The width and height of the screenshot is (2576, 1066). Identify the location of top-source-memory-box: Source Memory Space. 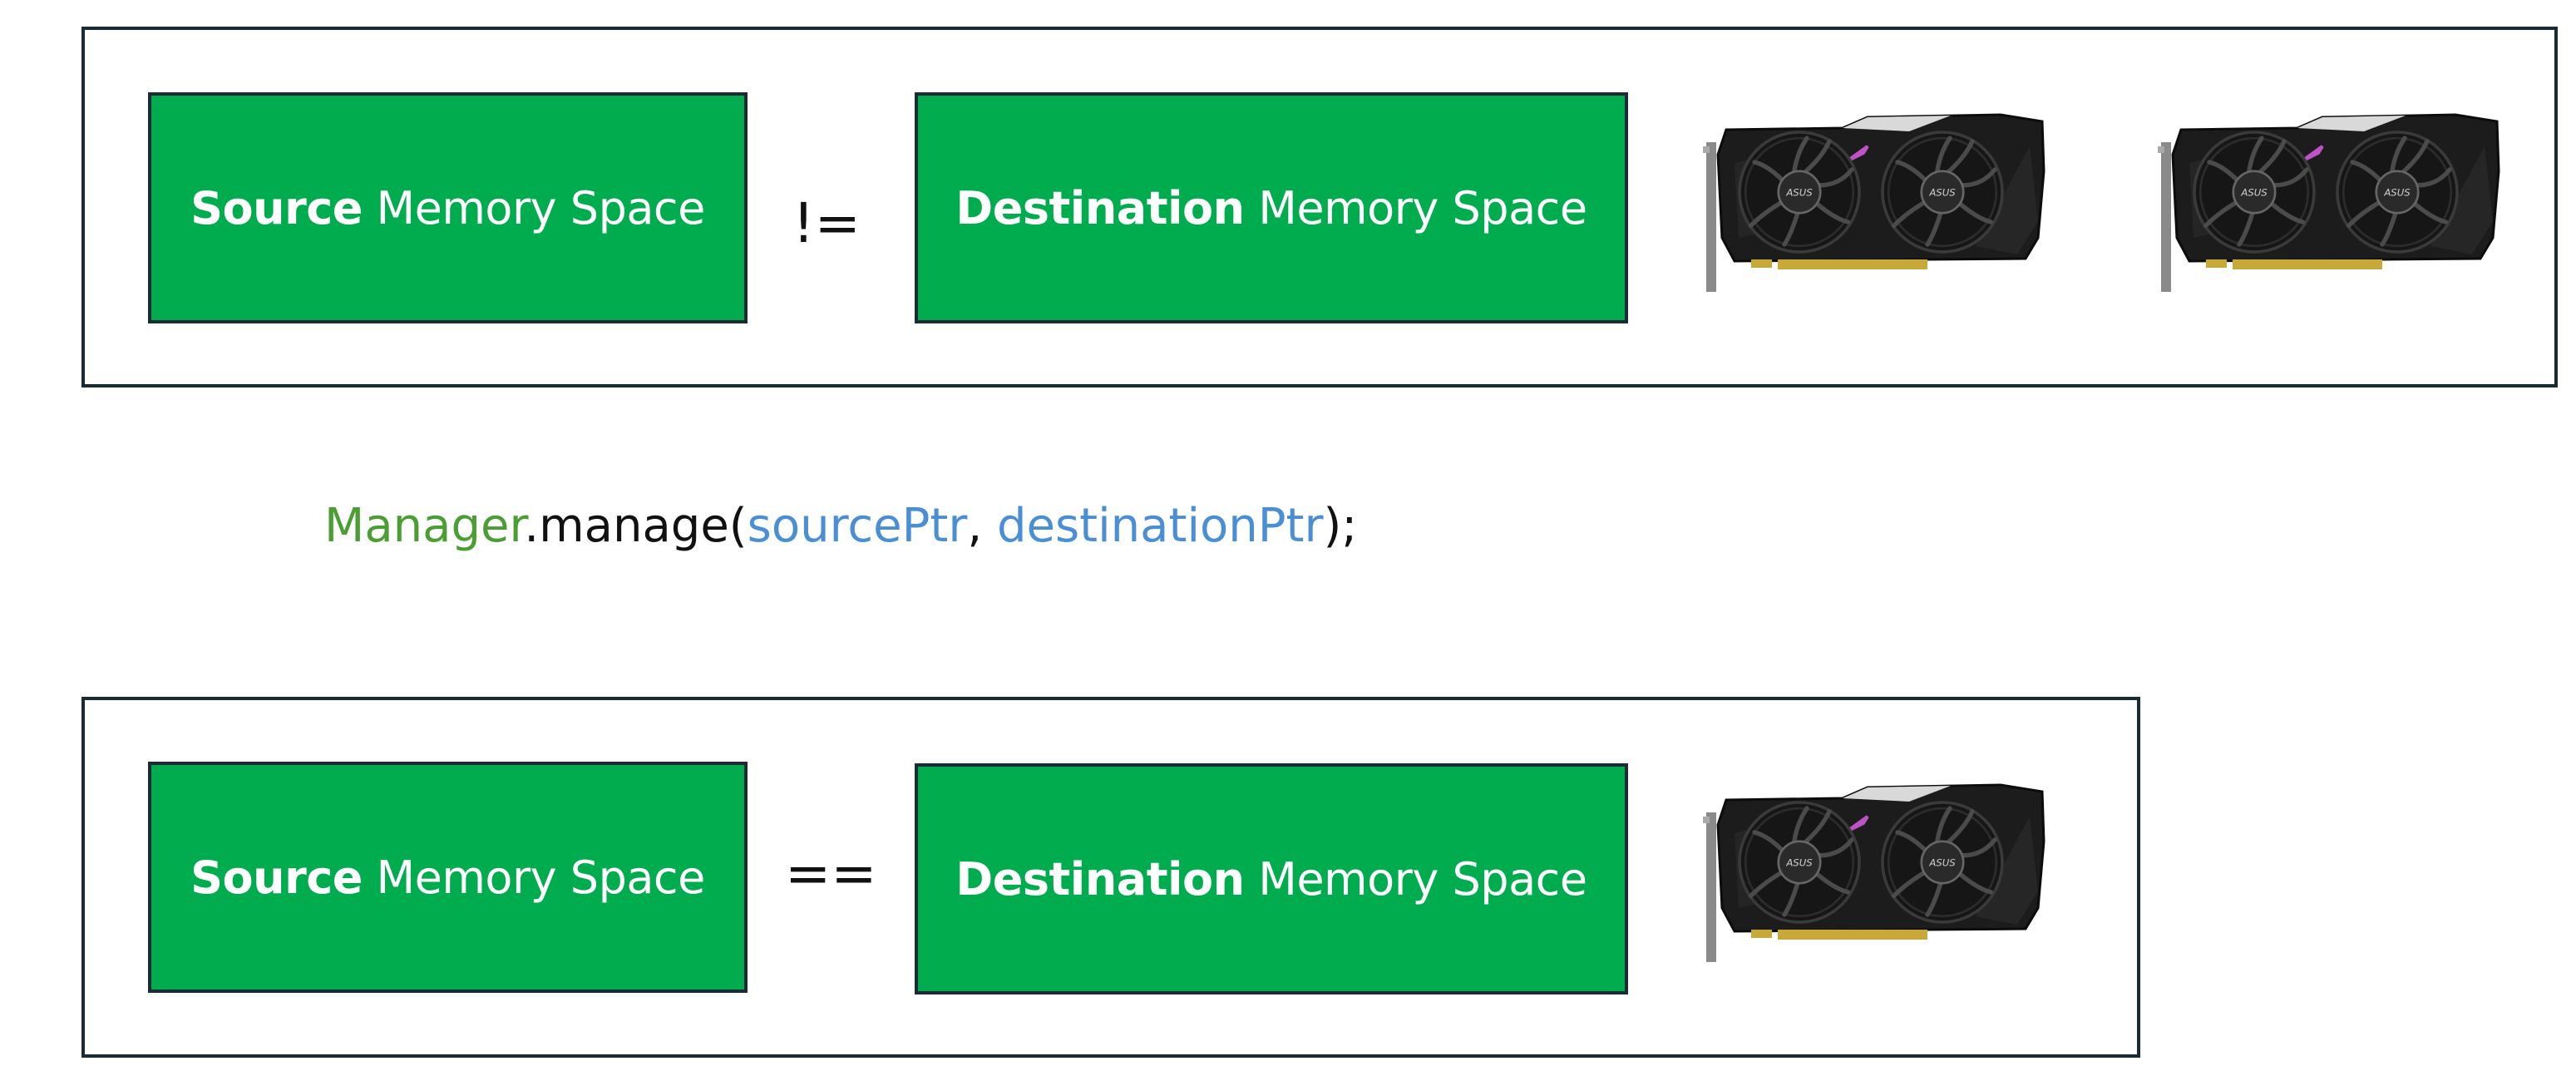
(448, 207).